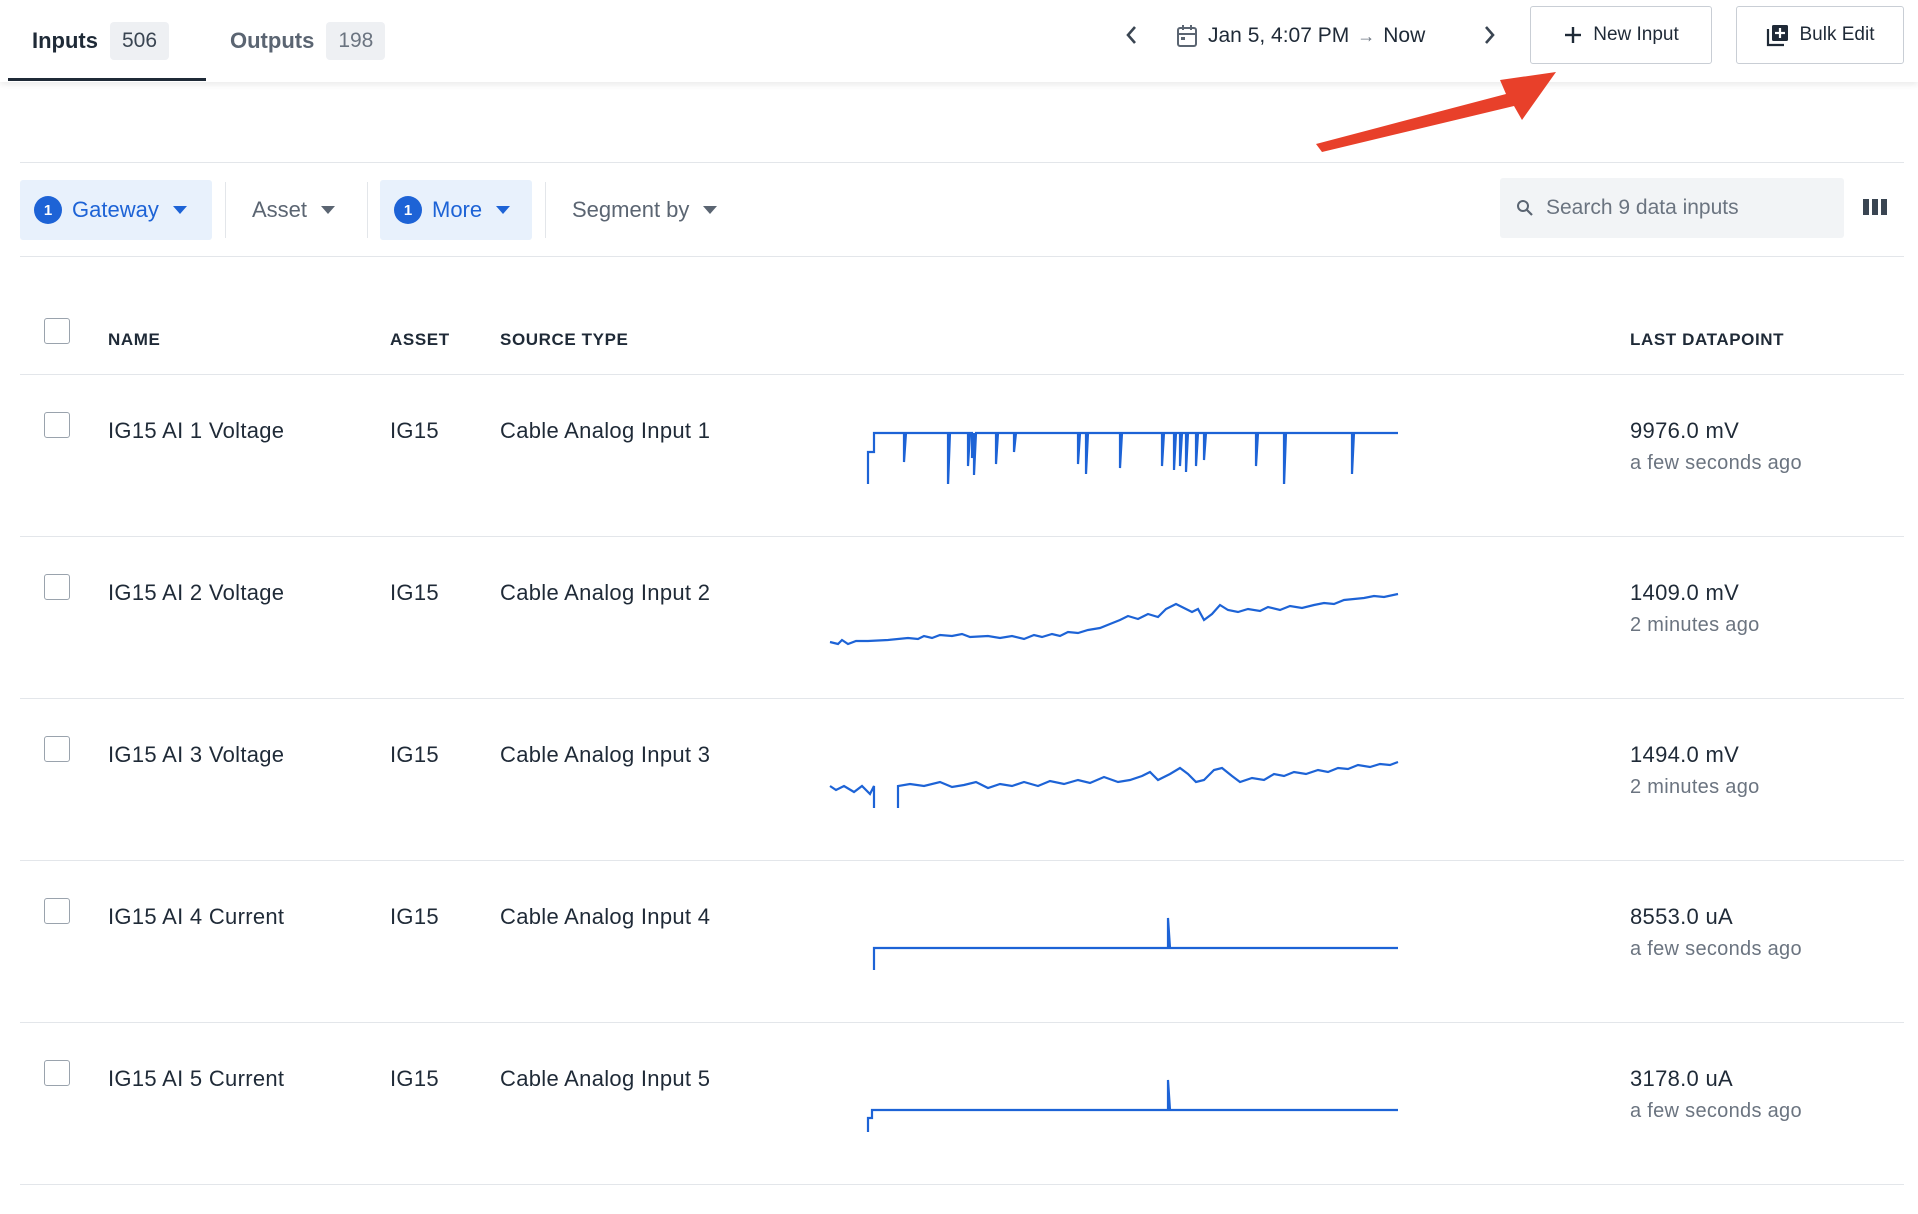 The width and height of the screenshot is (1918, 1214). Describe the element at coordinates (48, 210) in the screenshot. I see `gateway-filter-badge: 1` at that location.